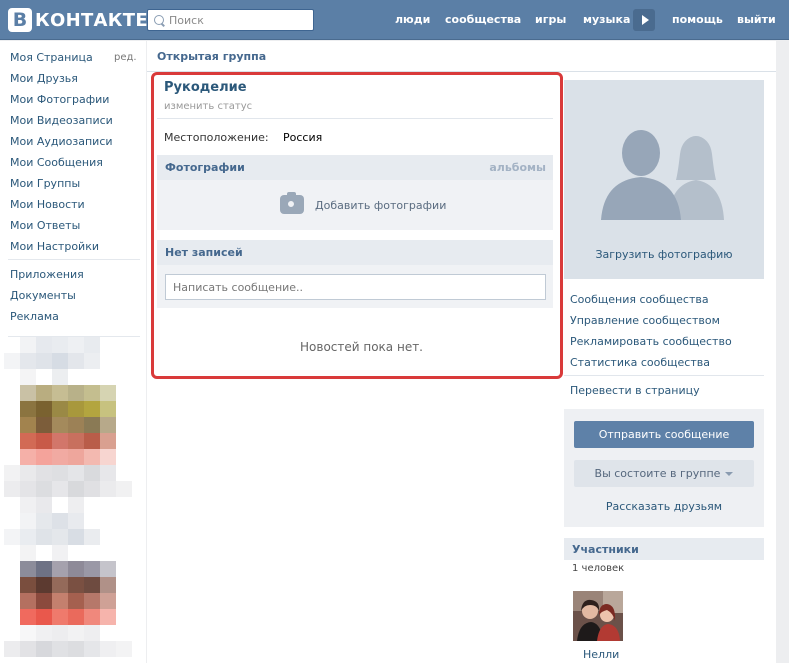 The height and width of the screenshot is (663, 789). I want to click on nav-games: игры, so click(550, 19).